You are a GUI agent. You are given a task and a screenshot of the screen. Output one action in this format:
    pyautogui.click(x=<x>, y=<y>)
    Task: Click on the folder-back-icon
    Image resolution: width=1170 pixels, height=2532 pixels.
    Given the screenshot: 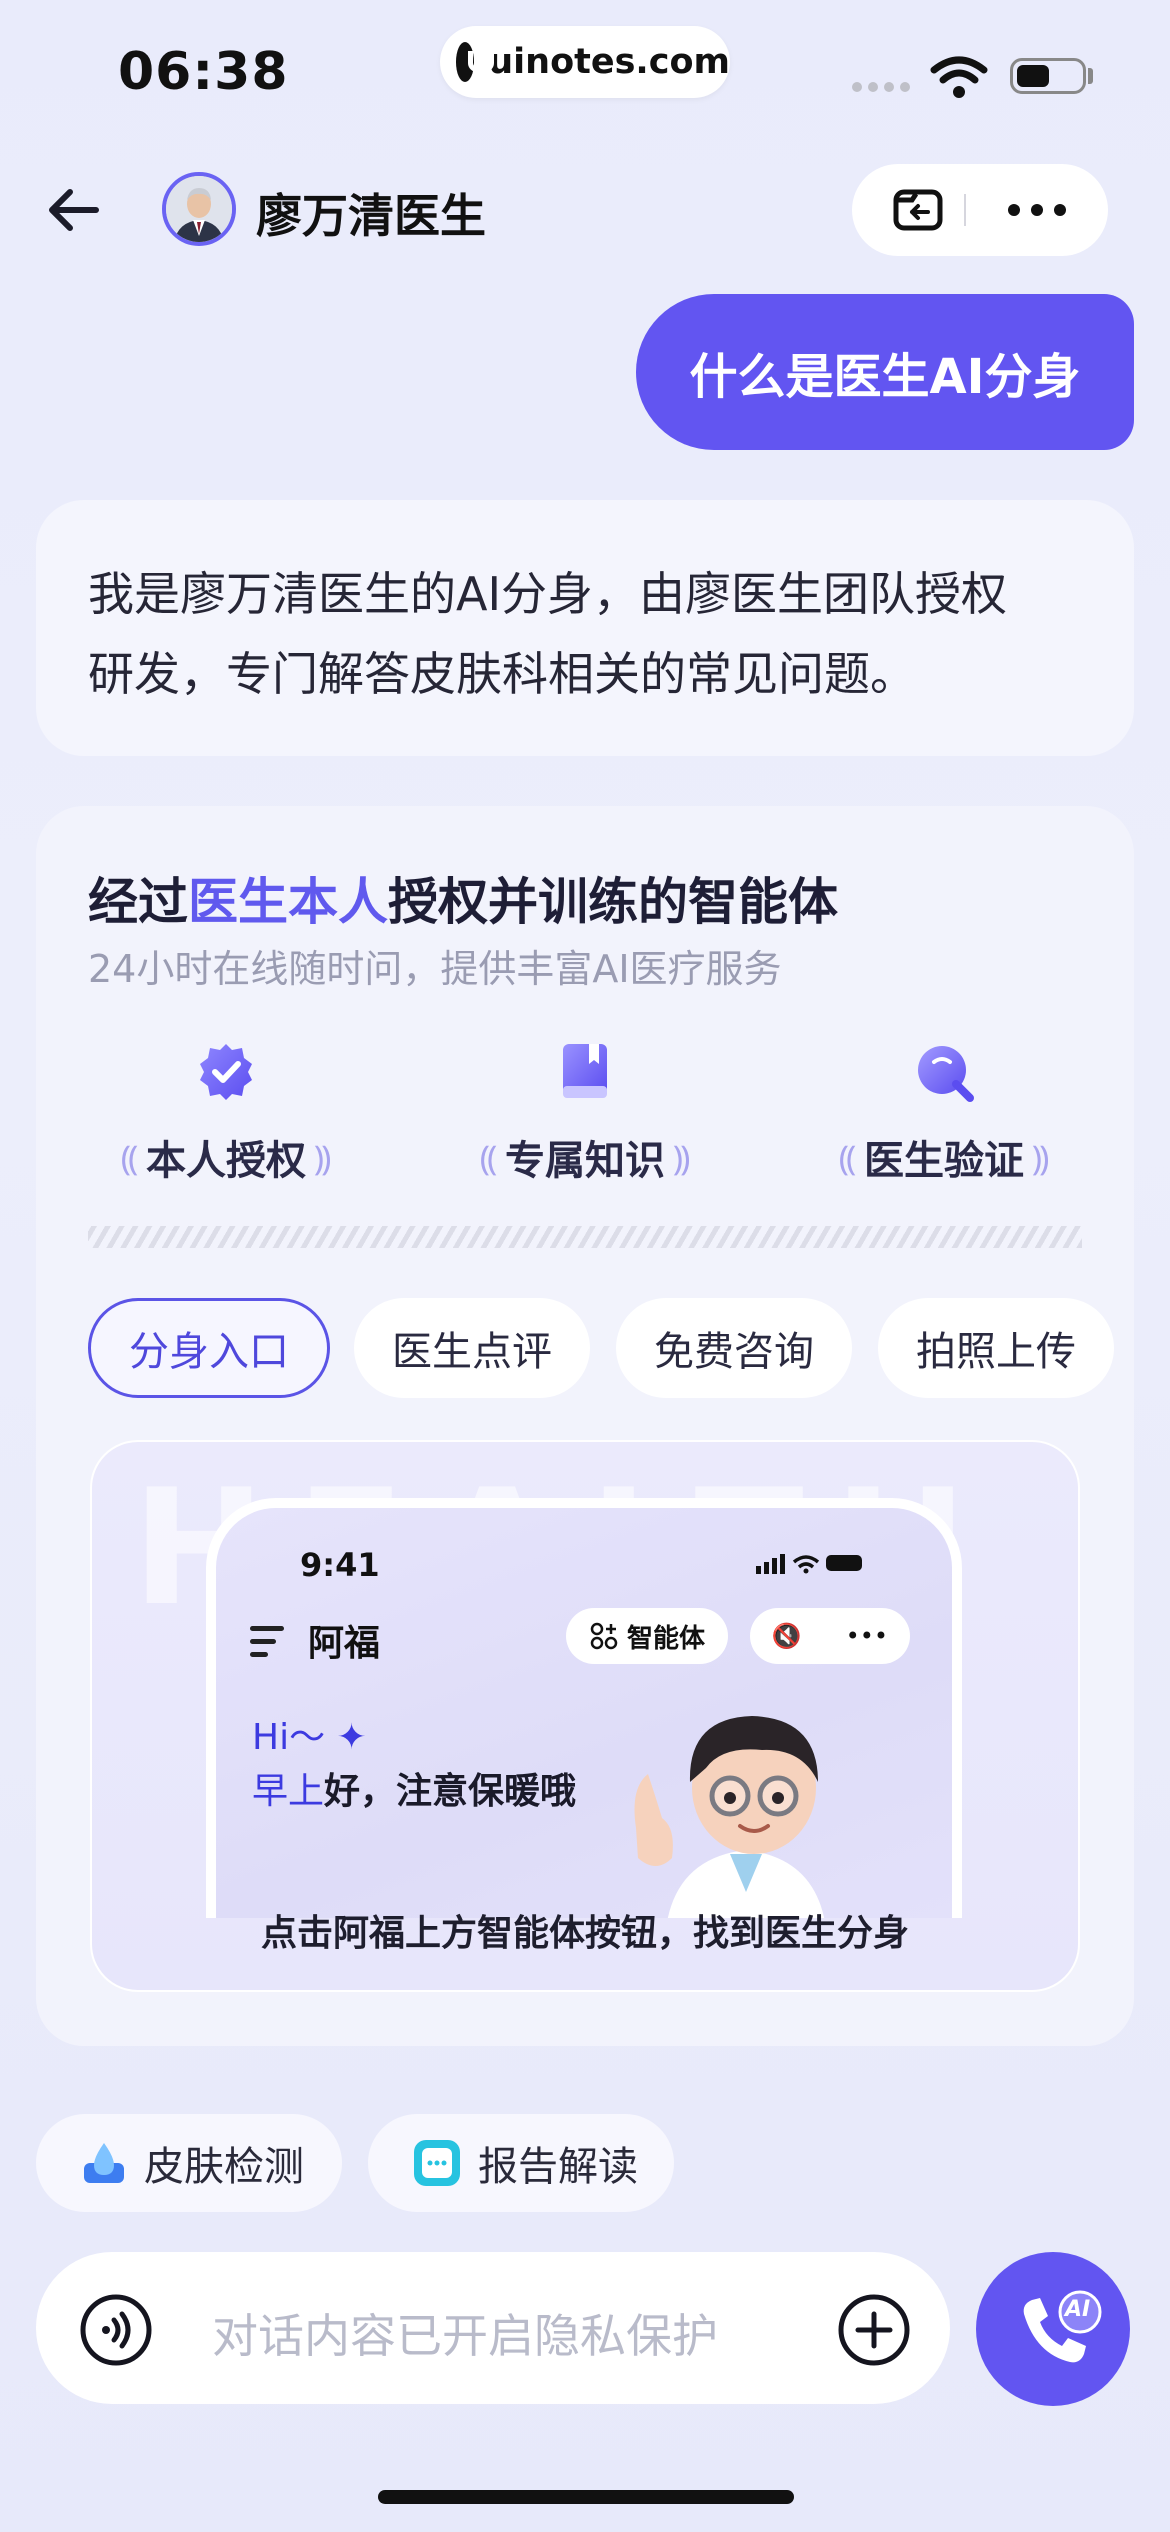 What is the action you would take?
    pyautogui.click(x=918, y=210)
    